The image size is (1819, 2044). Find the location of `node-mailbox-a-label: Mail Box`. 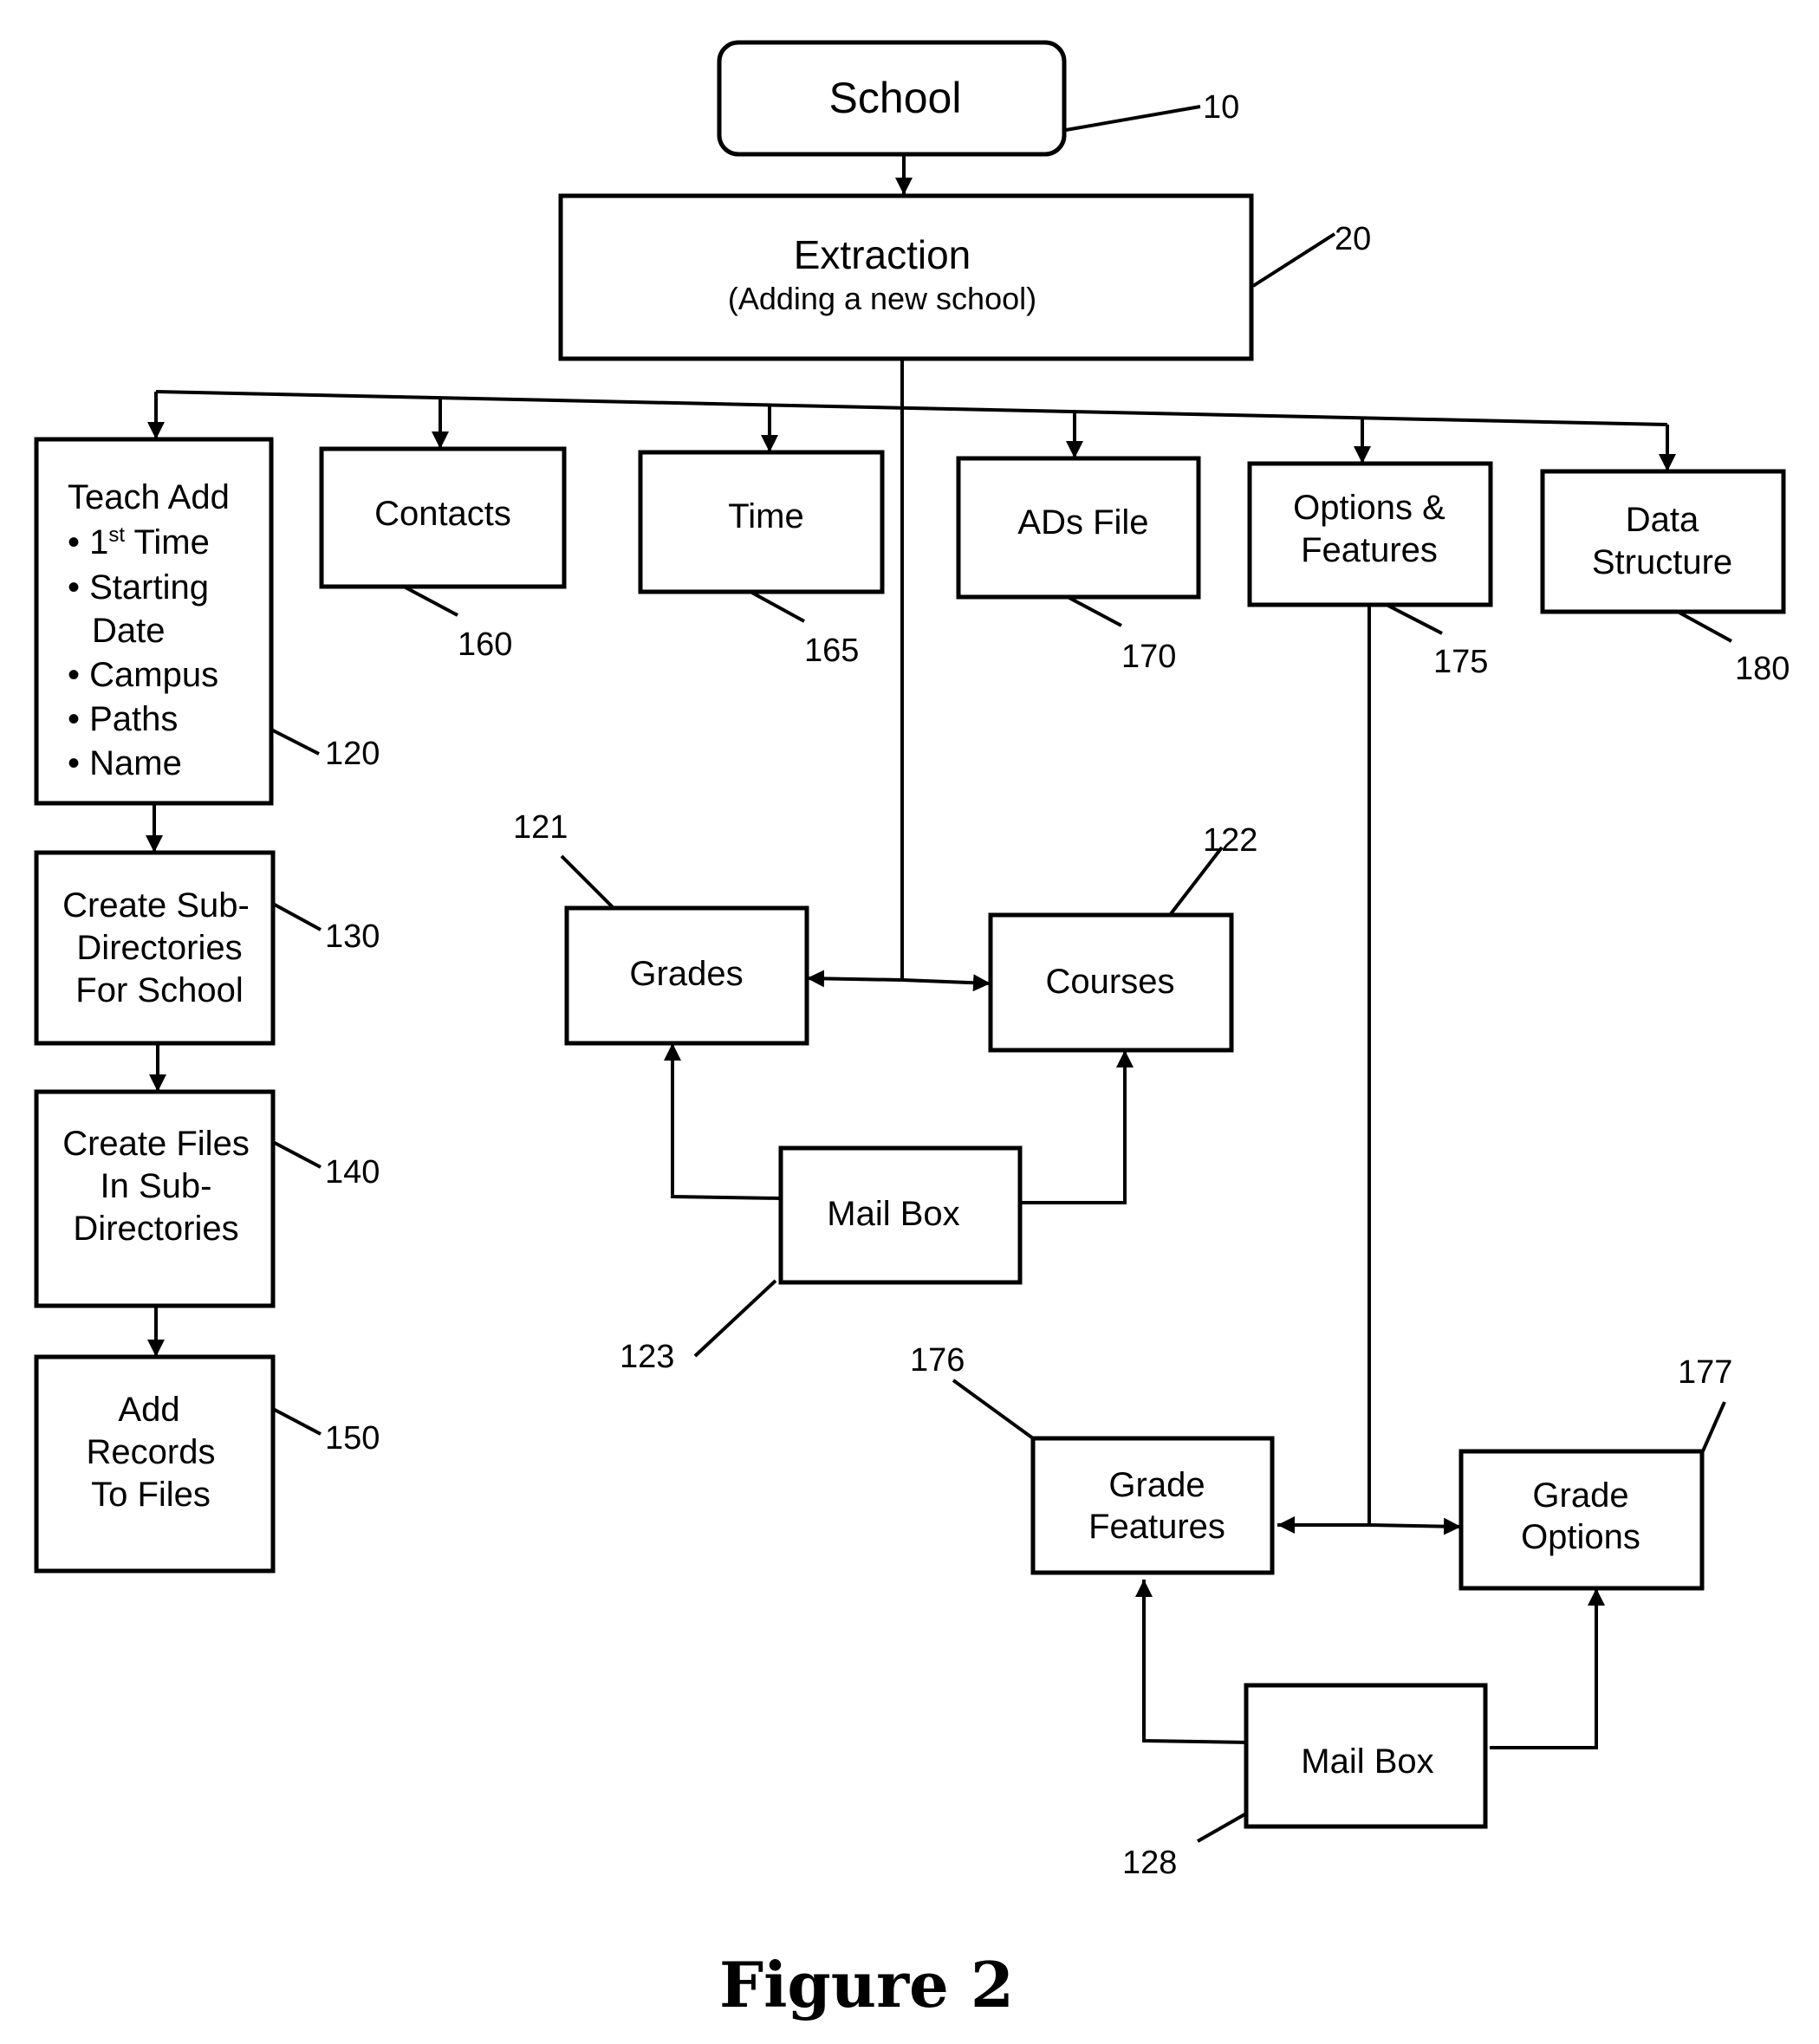

node-mailbox-a-label: Mail Box is located at coordinates (893, 1214).